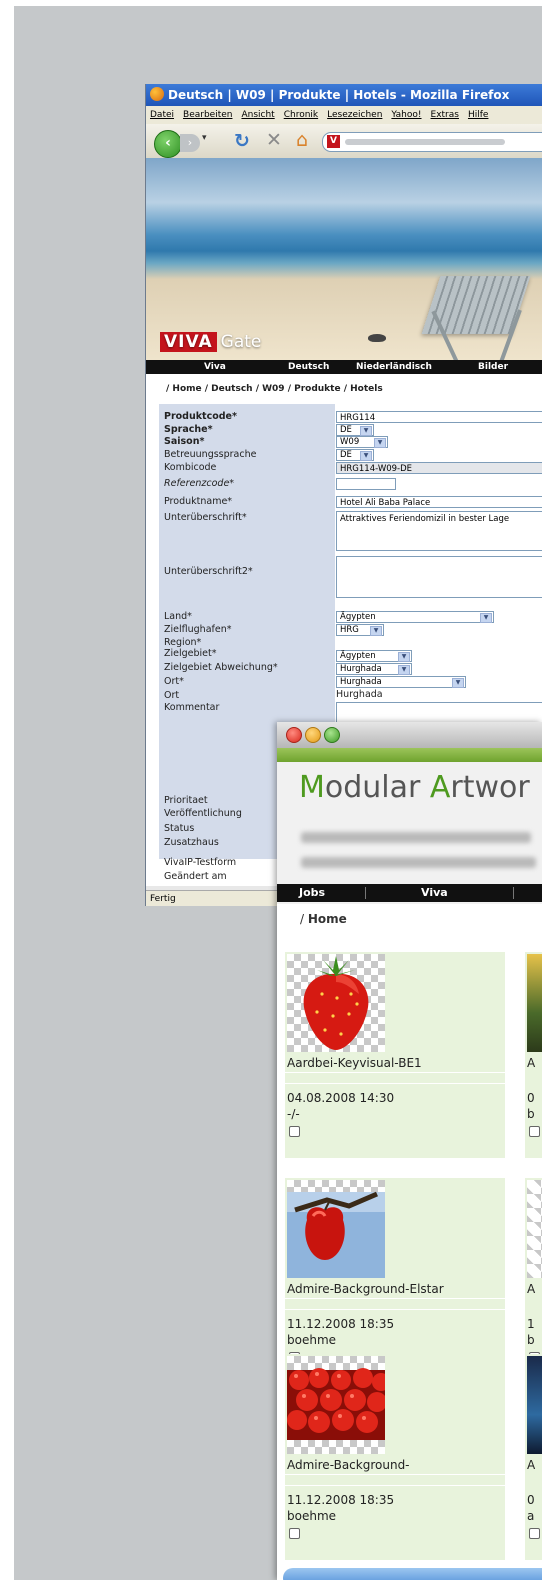  I want to click on site-topnav: Jobs Viva, so click(409, 893).